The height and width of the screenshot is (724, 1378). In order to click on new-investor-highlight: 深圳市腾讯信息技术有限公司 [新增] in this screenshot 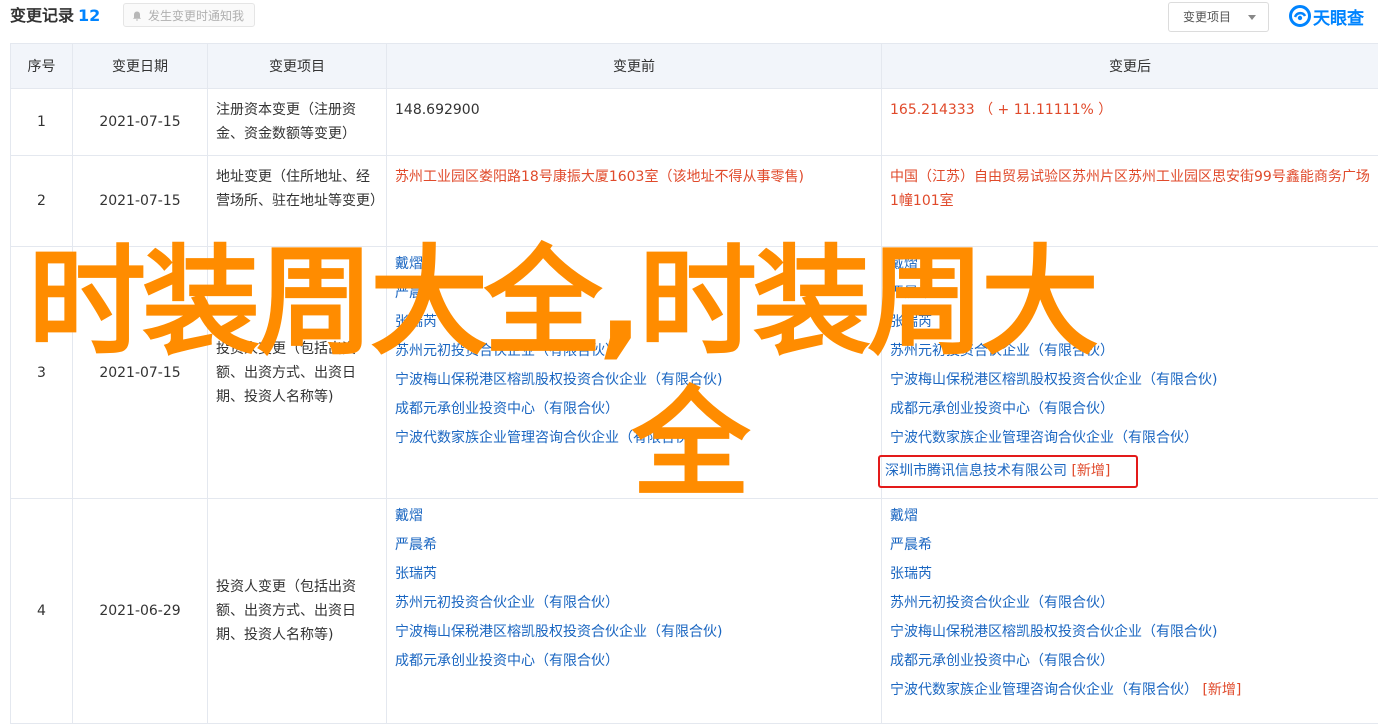, I will do `click(1008, 471)`.